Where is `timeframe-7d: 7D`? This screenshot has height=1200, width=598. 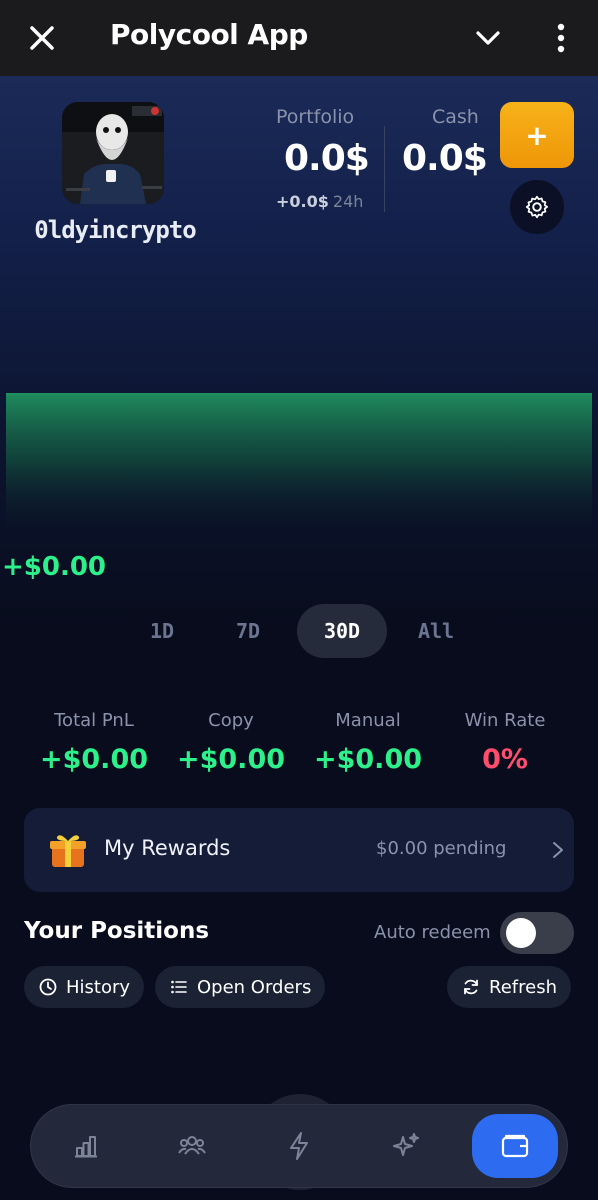
timeframe-7d: 7D is located at coordinates (248, 631).